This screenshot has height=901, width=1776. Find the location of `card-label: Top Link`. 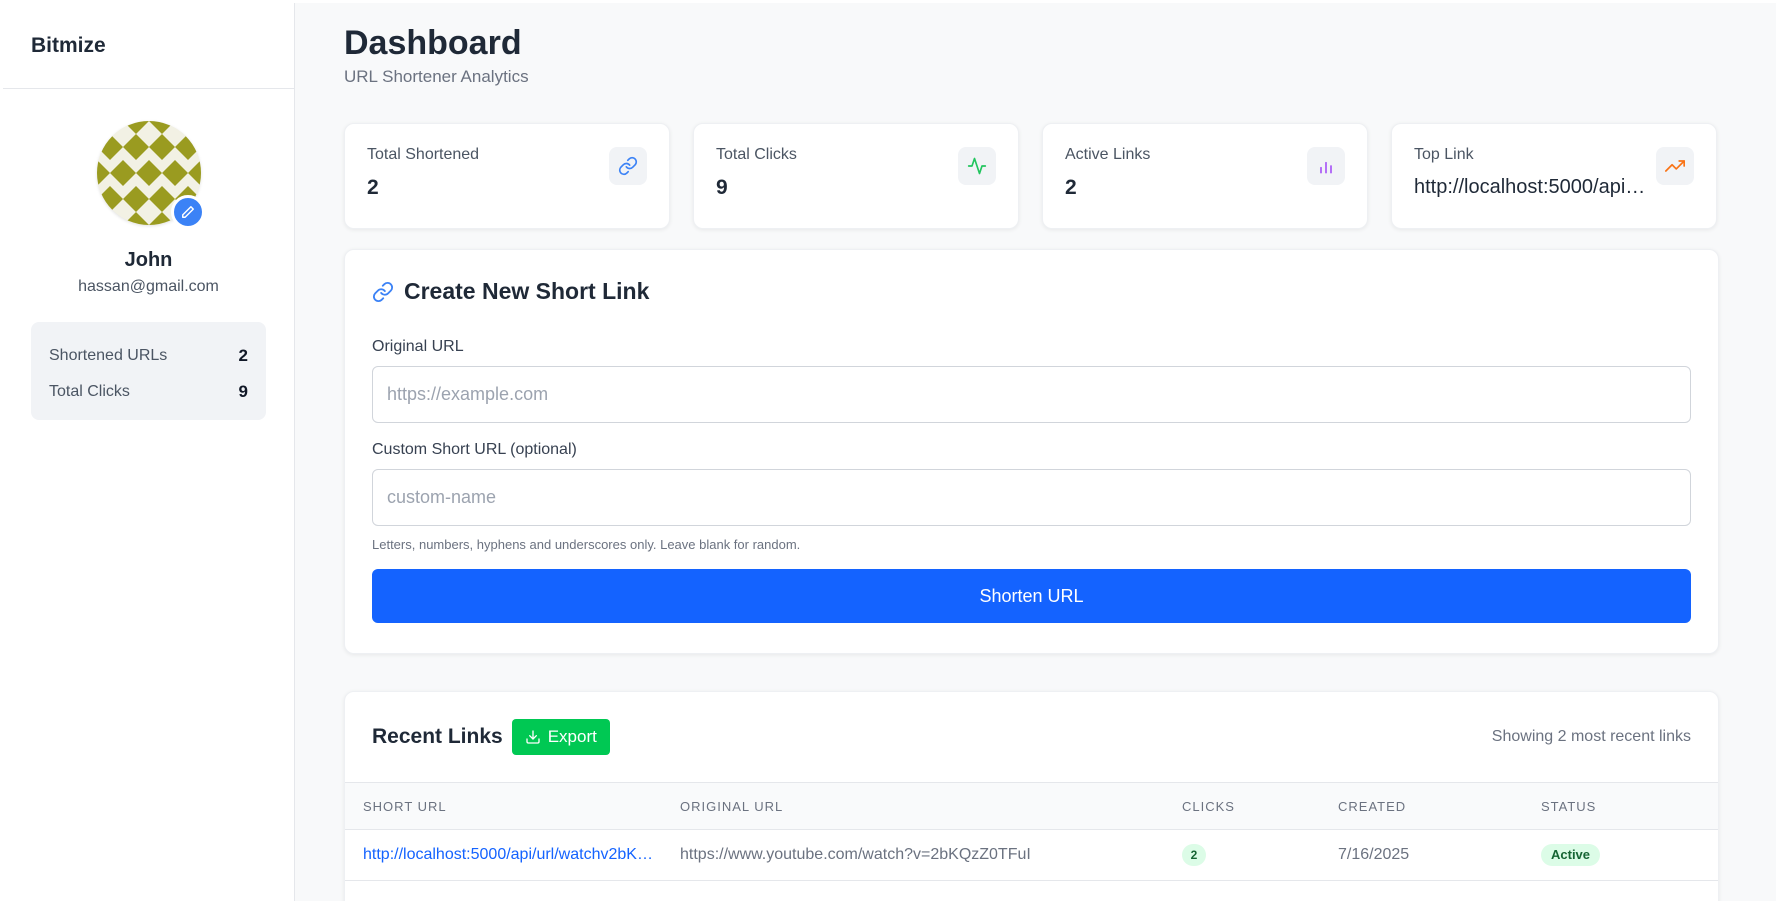

card-label: Top Link is located at coordinates (1444, 155).